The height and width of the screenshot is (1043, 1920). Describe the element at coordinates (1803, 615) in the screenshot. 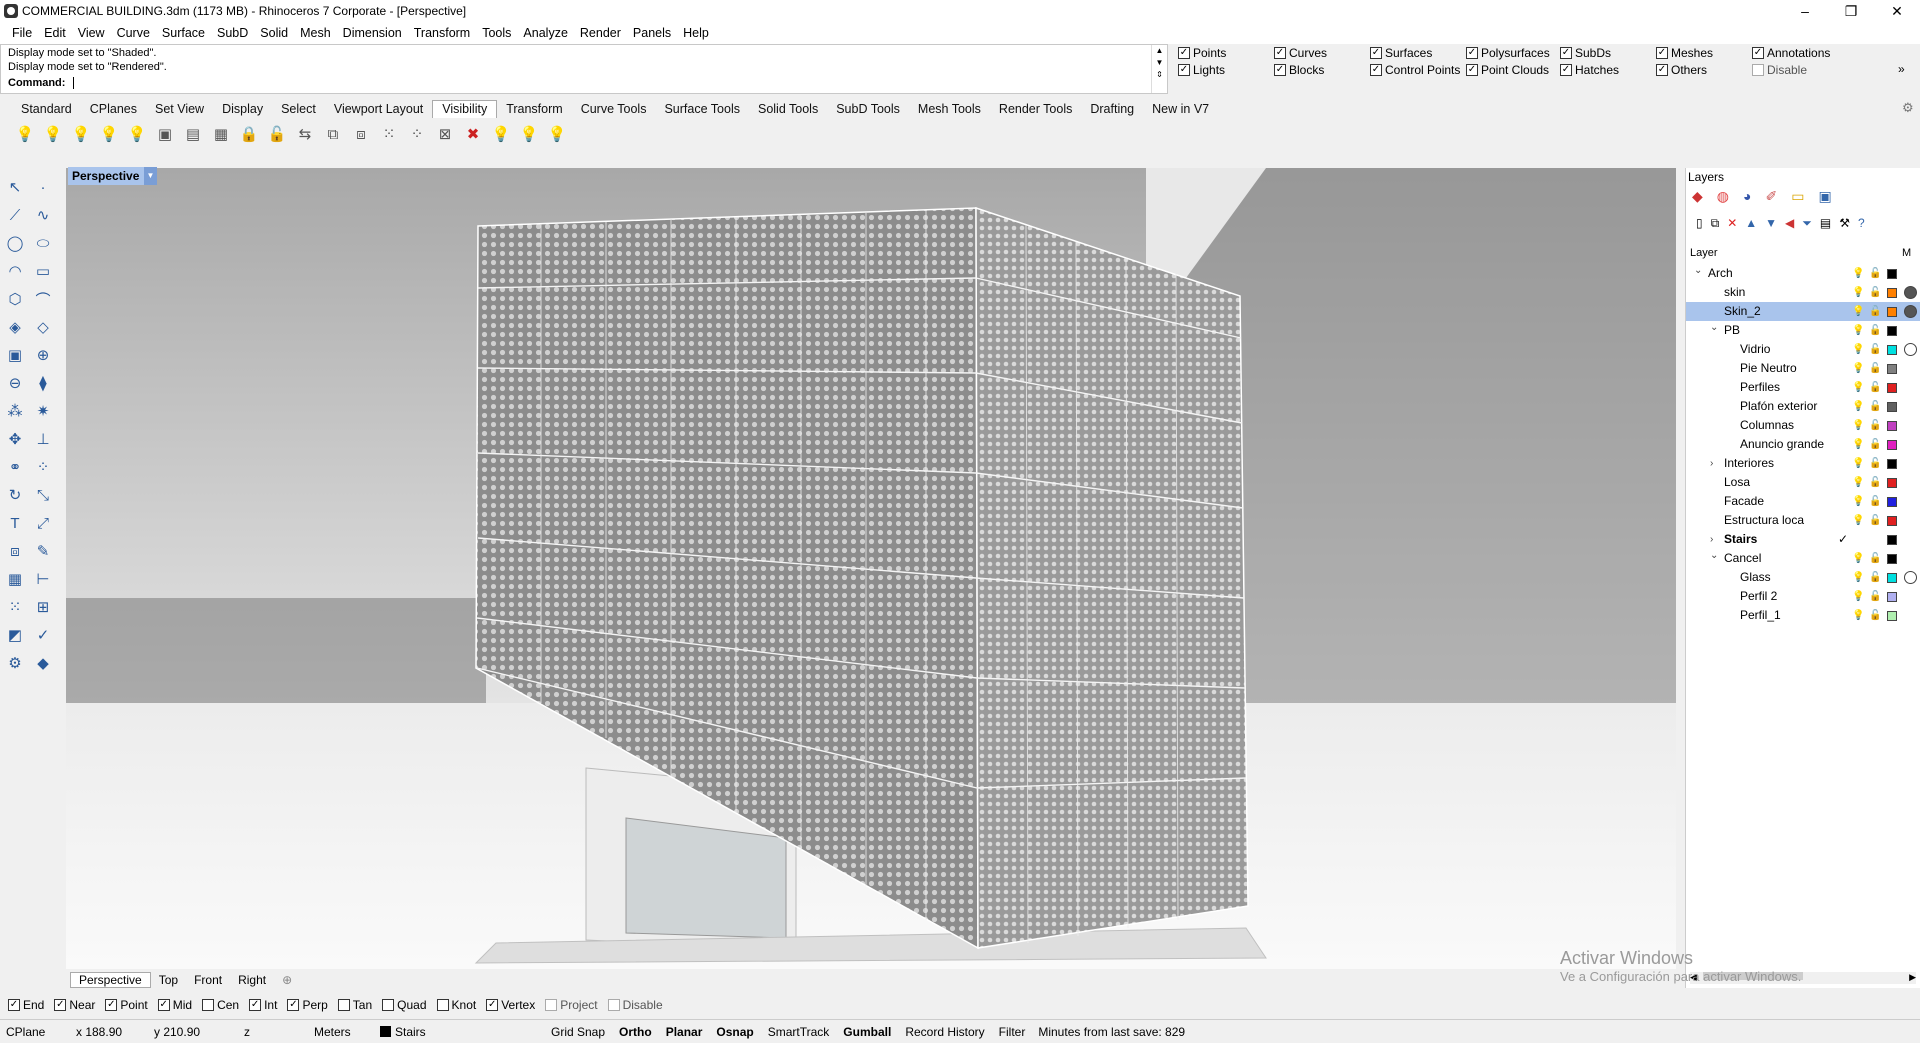

I see `layer-row: Perfil_1 💡 🔓` at that location.